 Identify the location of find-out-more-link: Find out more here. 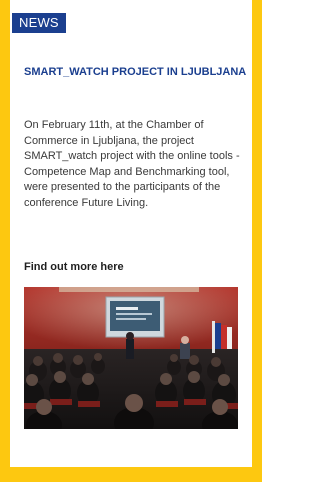
(74, 267).